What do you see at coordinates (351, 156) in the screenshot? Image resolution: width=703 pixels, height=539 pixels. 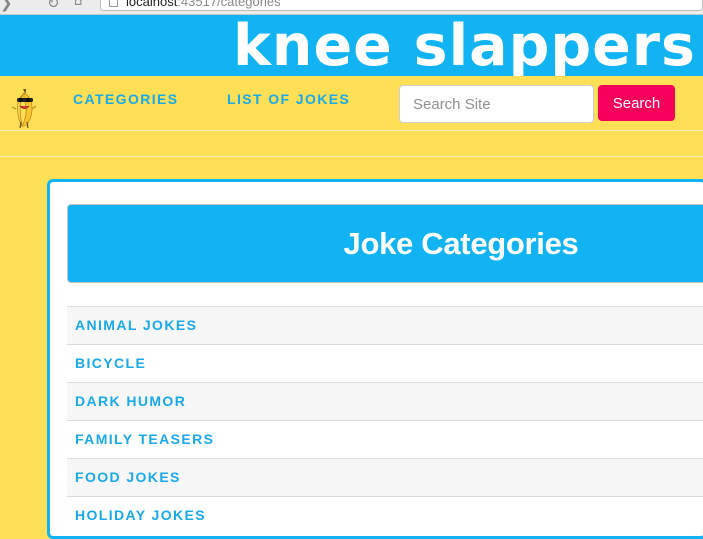 I see `divider` at bounding box center [351, 156].